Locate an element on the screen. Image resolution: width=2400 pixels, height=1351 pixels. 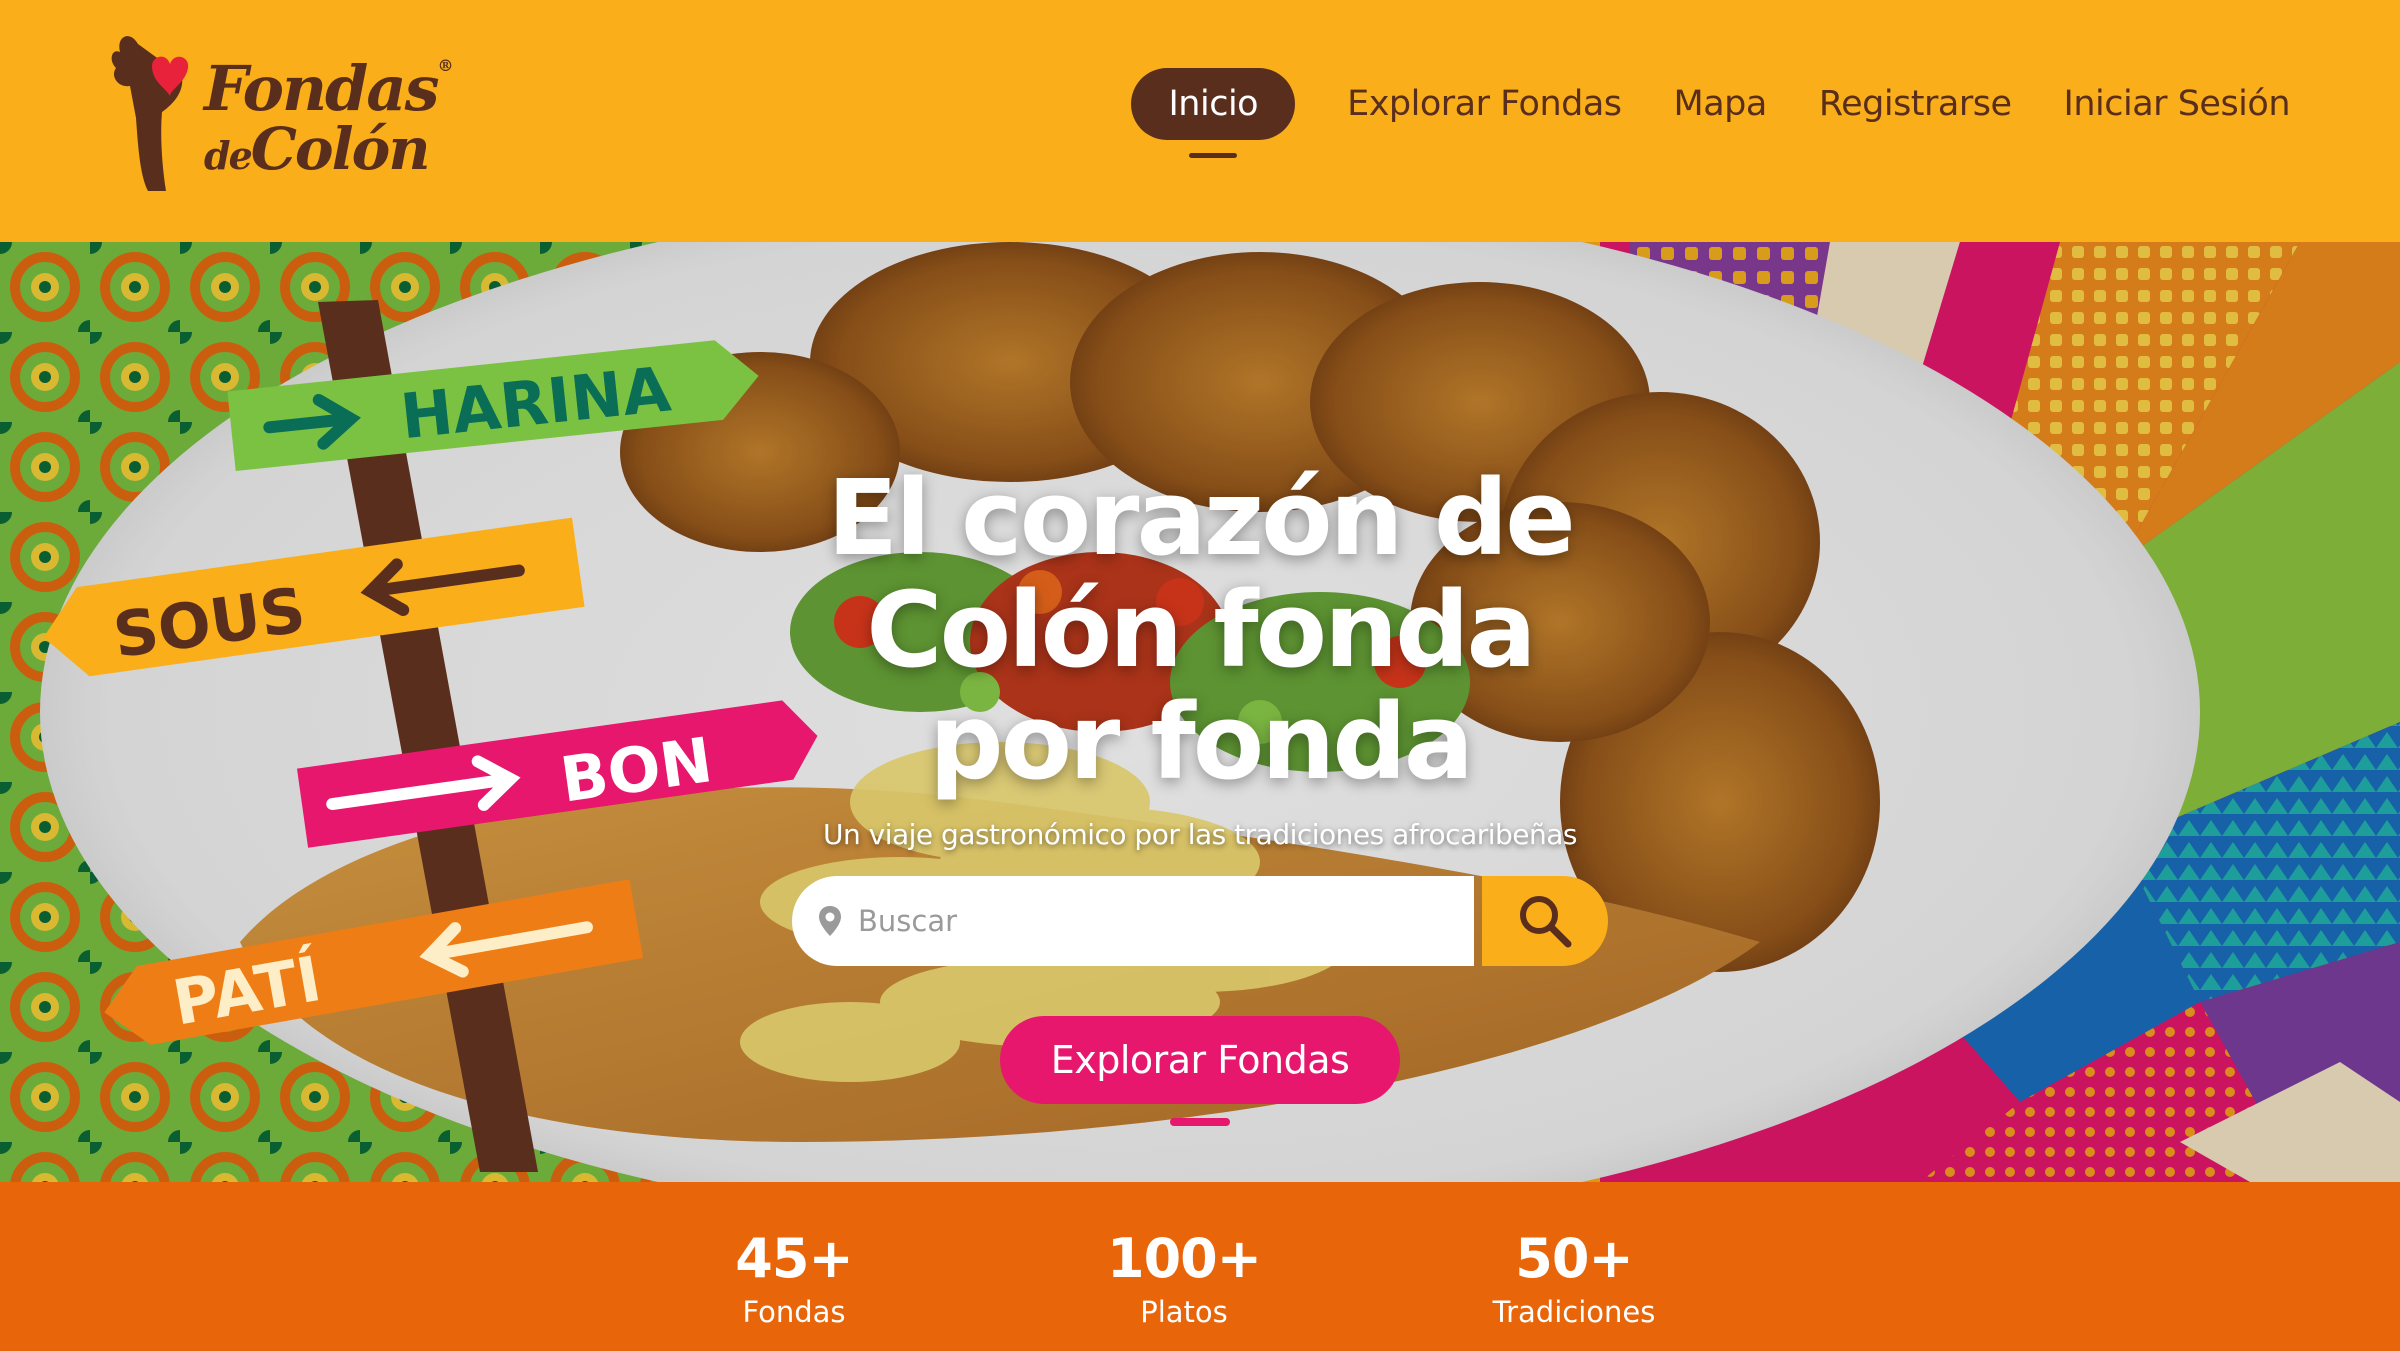
brand-logo: Fondas® deColón is located at coordinates (281, 111).